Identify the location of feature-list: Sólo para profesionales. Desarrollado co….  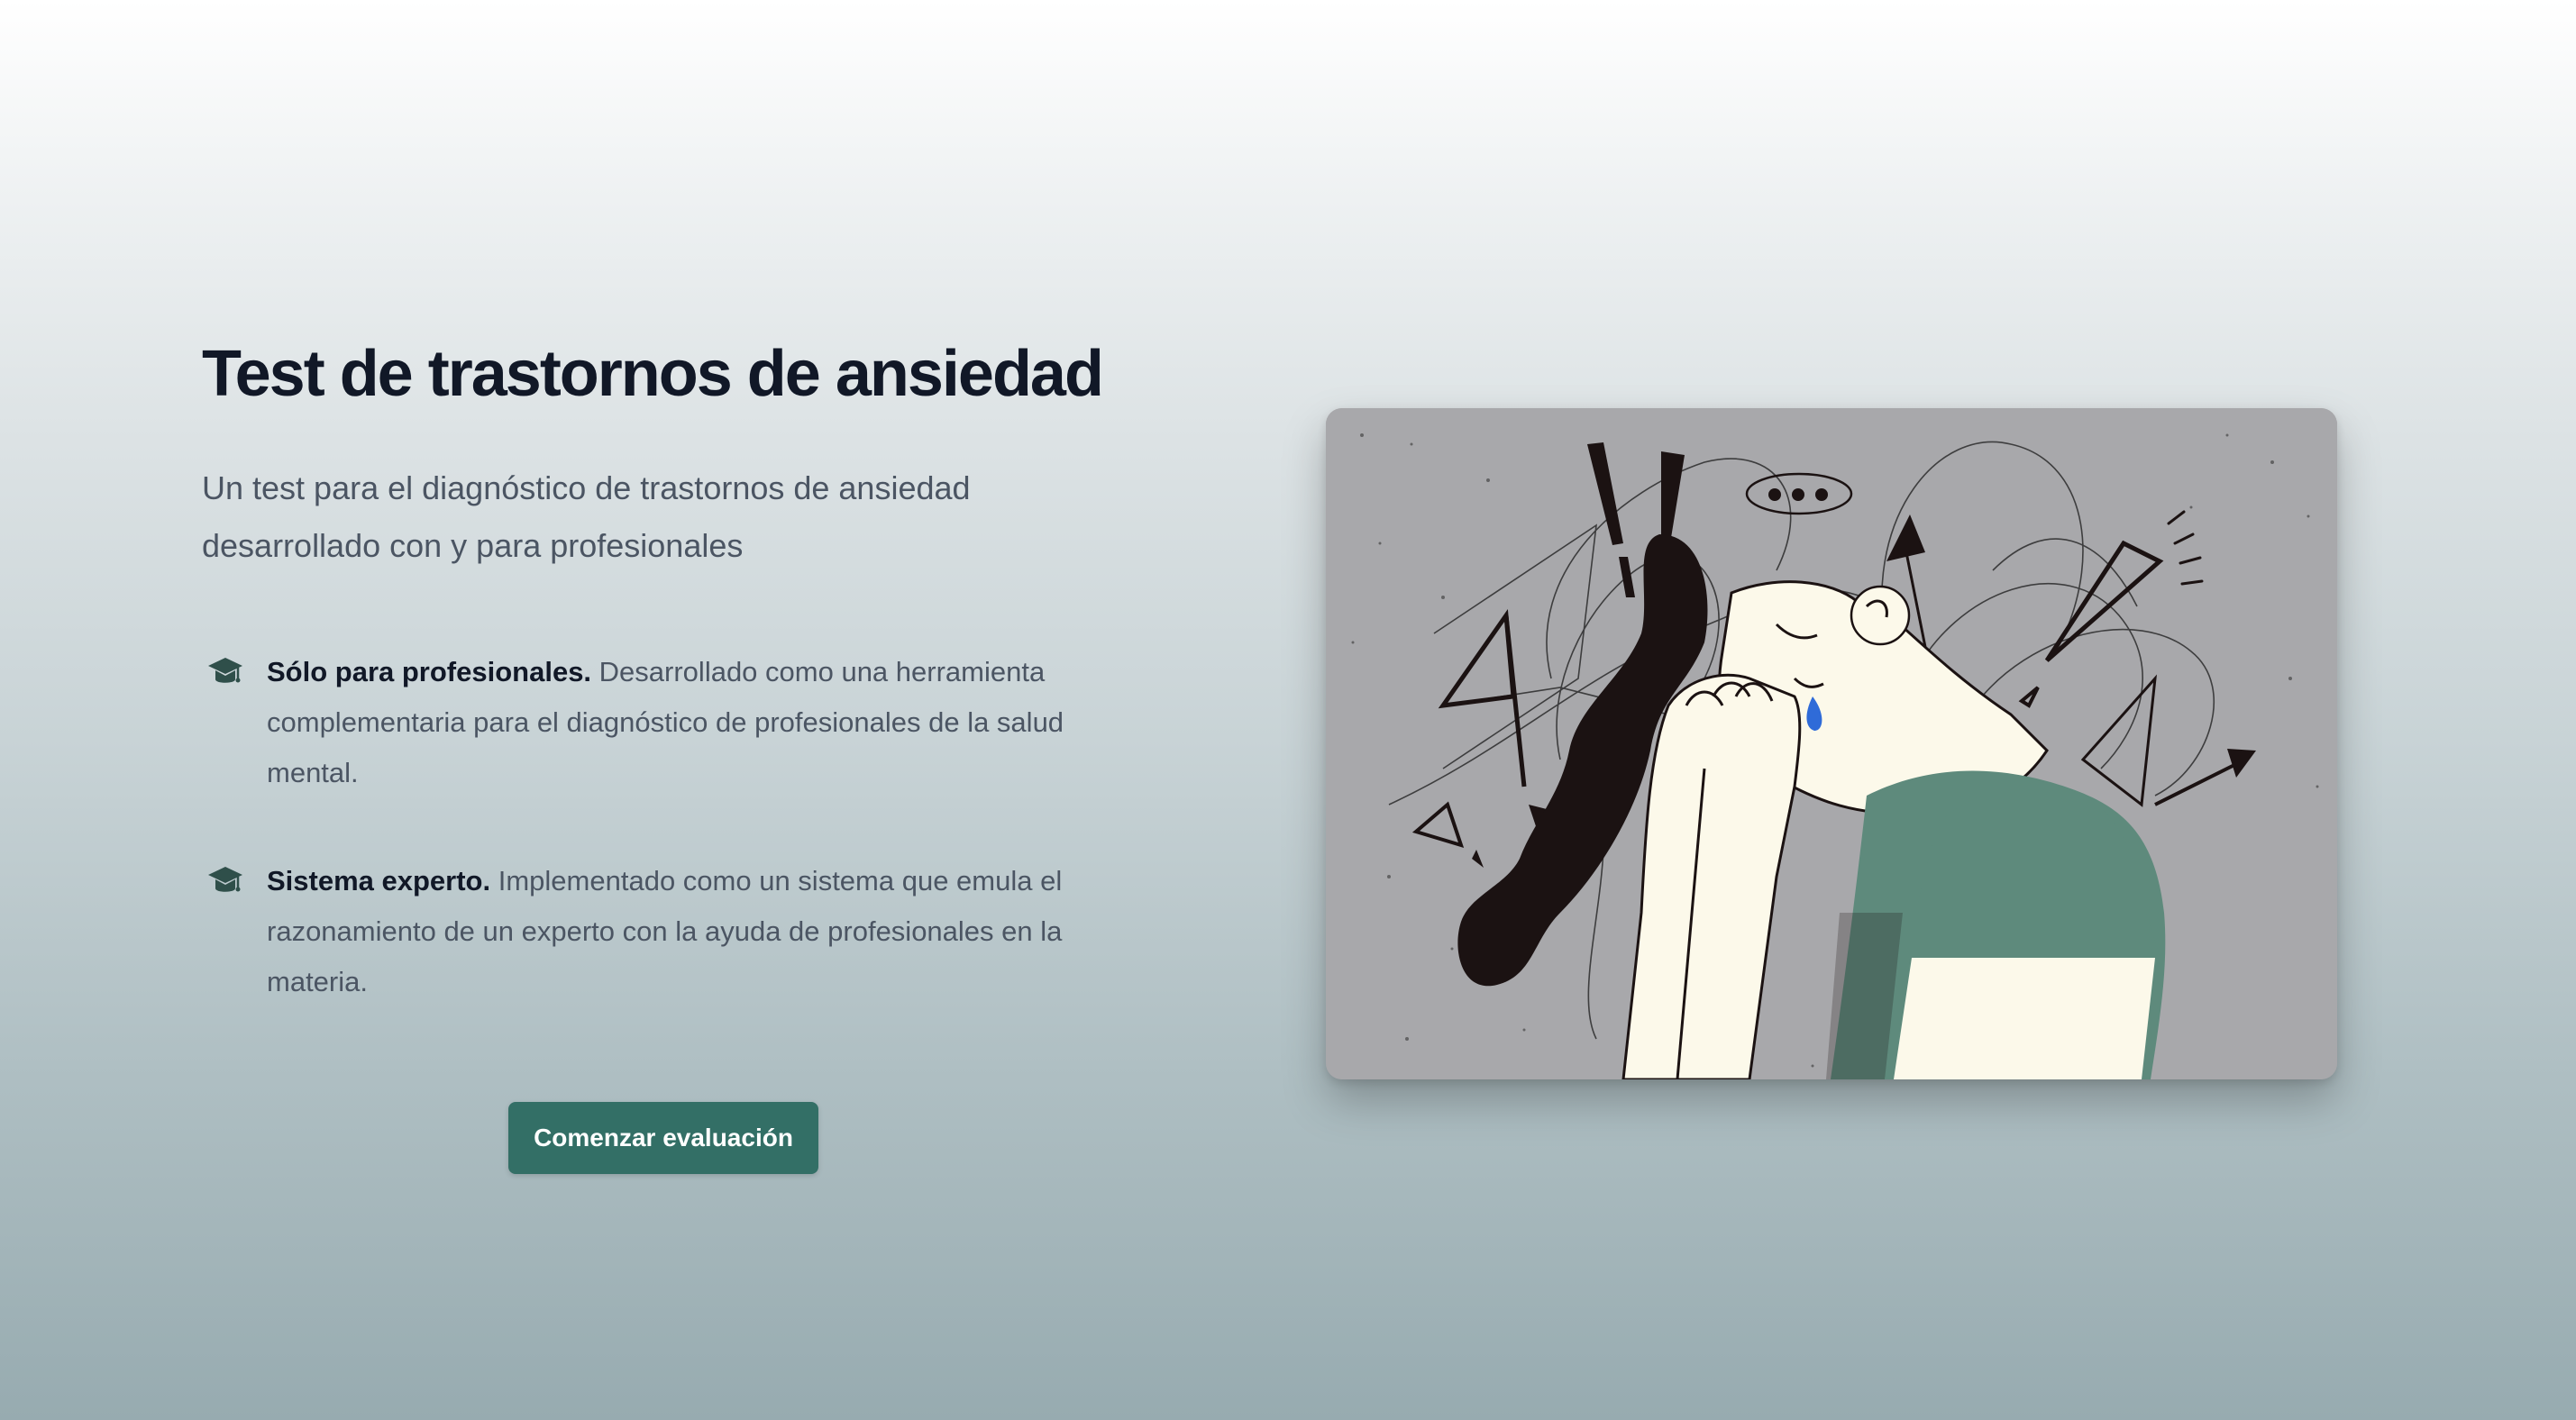
(661, 827).